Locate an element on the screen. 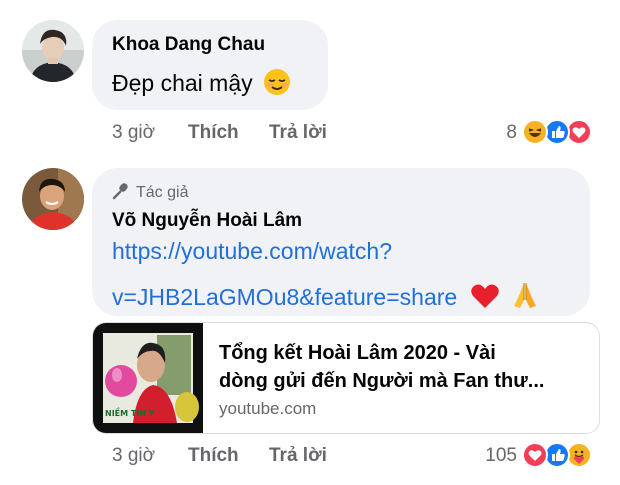  link-preview-domain: youtube.com is located at coordinates (268, 408).